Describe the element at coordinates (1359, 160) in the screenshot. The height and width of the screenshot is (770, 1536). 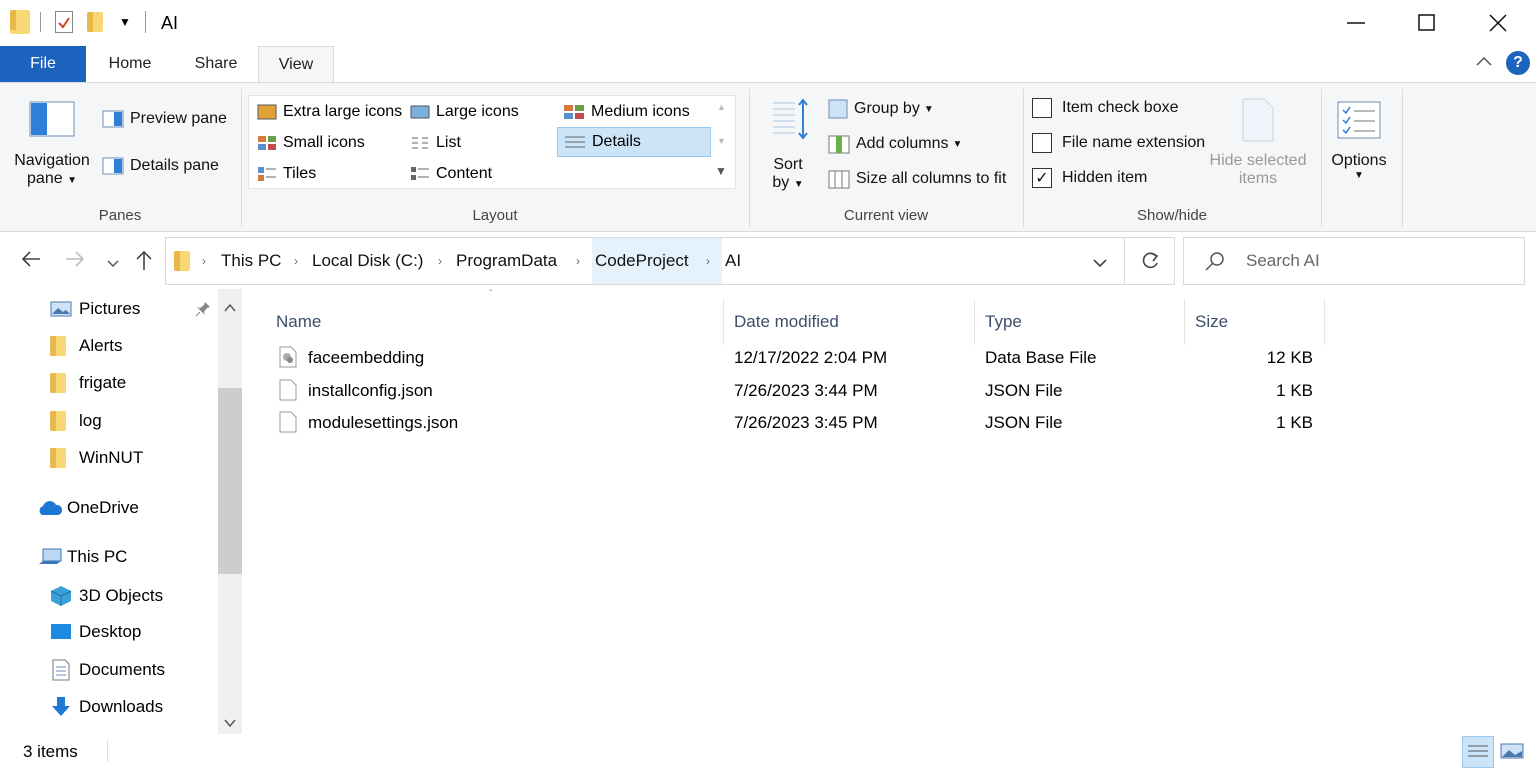
I see `options-label: Options` at that location.